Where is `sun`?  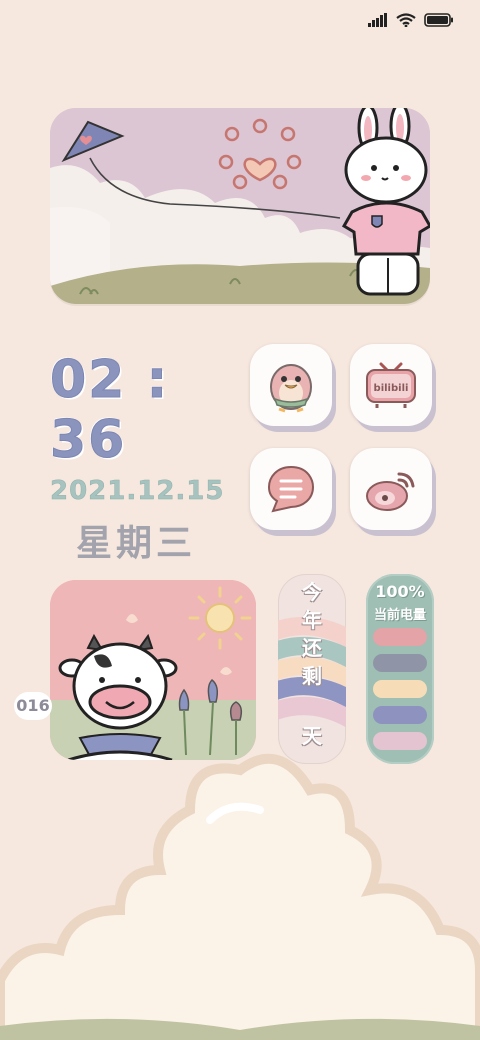
sun is located at coordinates (220, 618).